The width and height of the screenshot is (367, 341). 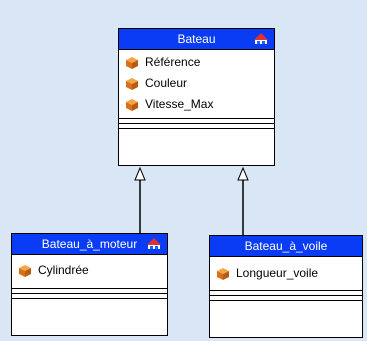 I want to click on class-name: Bateau_à_voile, so click(x=286, y=246).